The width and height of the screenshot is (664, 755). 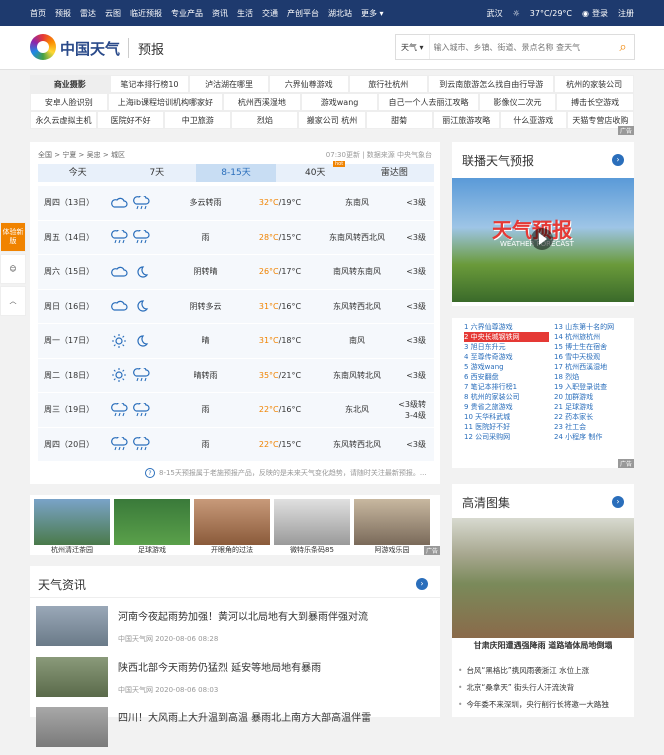 What do you see at coordinates (506, 337) in the screenshot?
I see `rank-item: 2 中央长城钢铁网` at bounding box center [506, 337].